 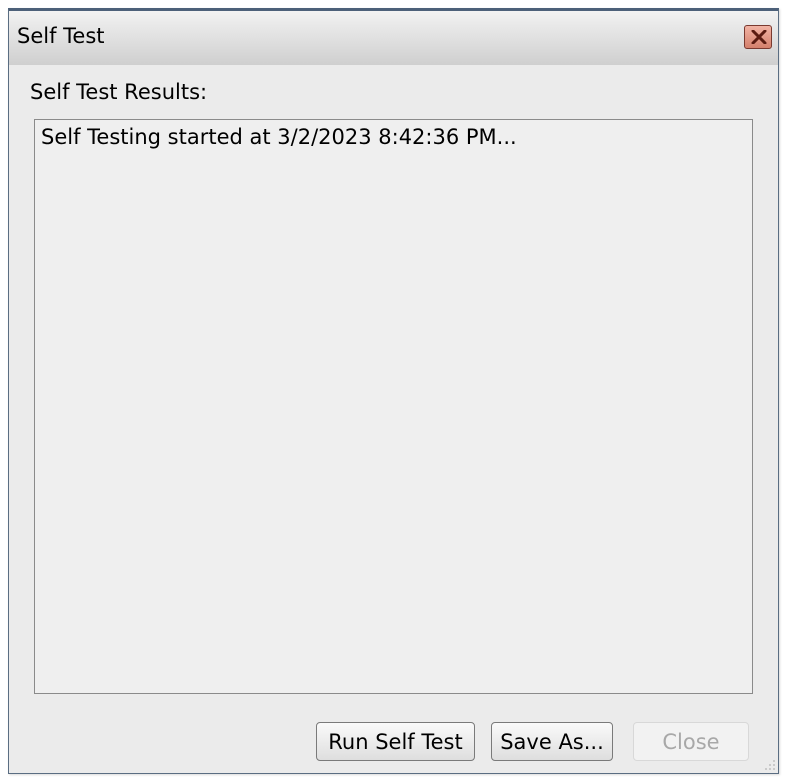 What do you see at coordinates (393, 38) in the screenshot?
I see `title-bar: Self Test` at bounding box center [393, 38].